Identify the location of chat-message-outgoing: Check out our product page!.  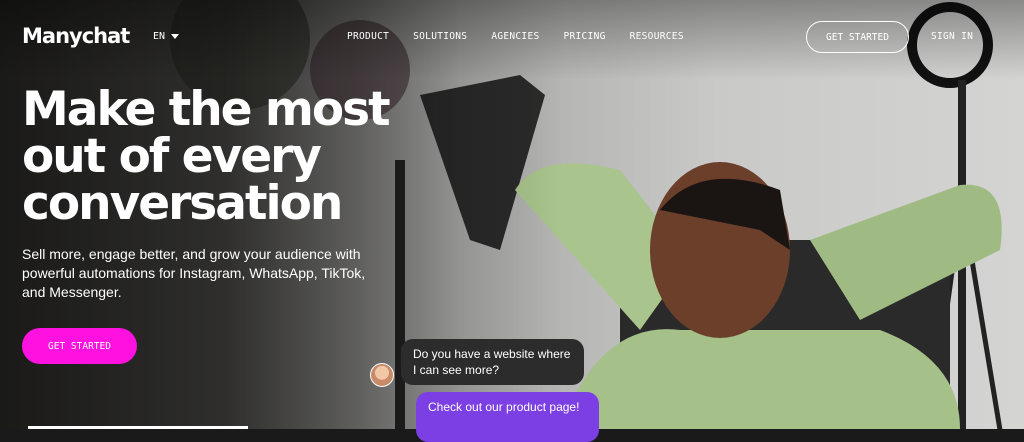
(507, 417).